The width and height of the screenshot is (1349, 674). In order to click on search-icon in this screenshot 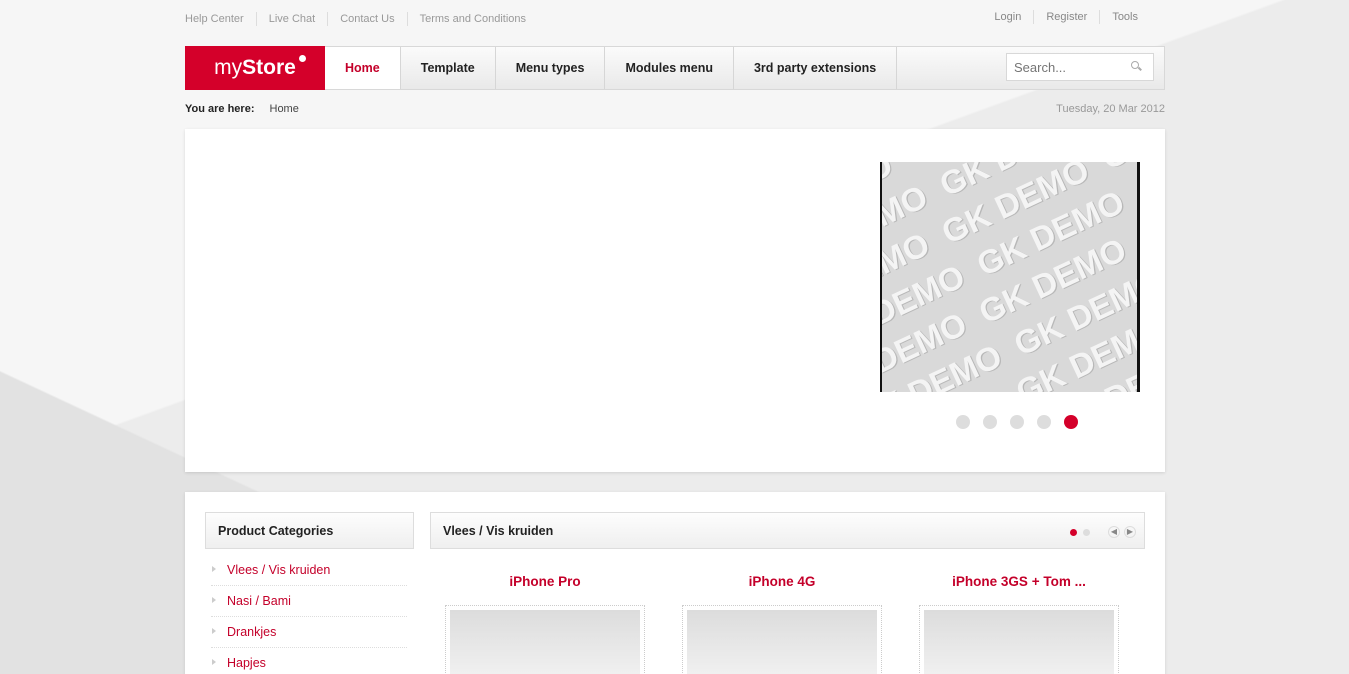, I will do `click(1137, 67)`.